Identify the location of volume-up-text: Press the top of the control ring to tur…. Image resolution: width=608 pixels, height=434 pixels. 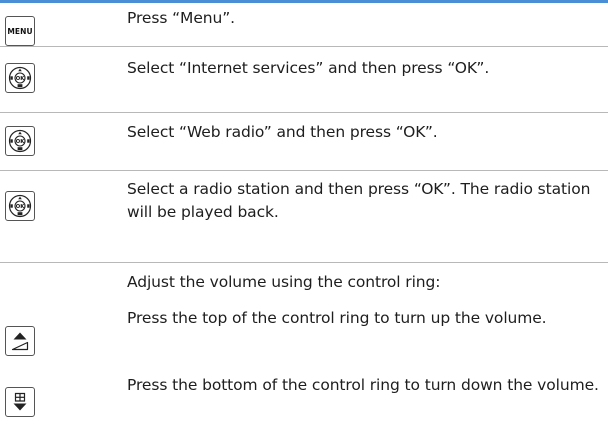
(337, 318).